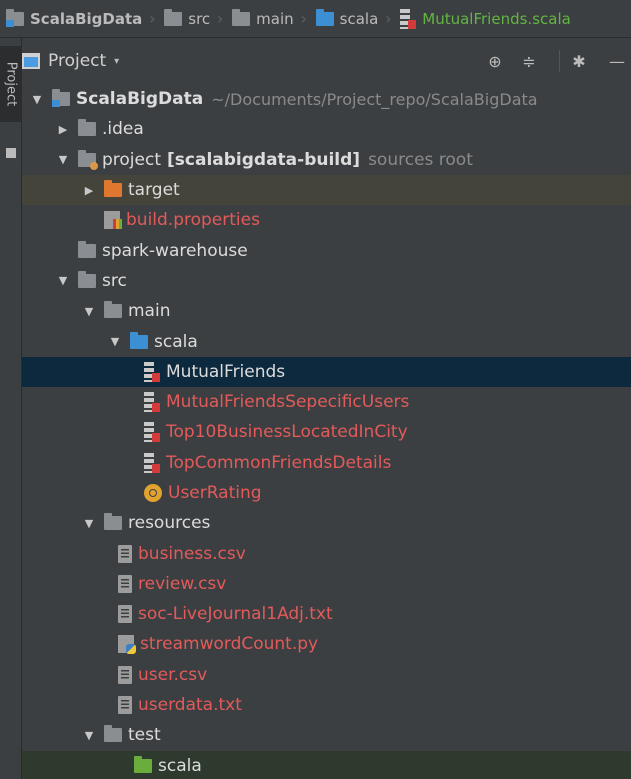  I want to click on tree-item-soc-live: soc-LiveJournal1Adj.txt, so click(326, 614).